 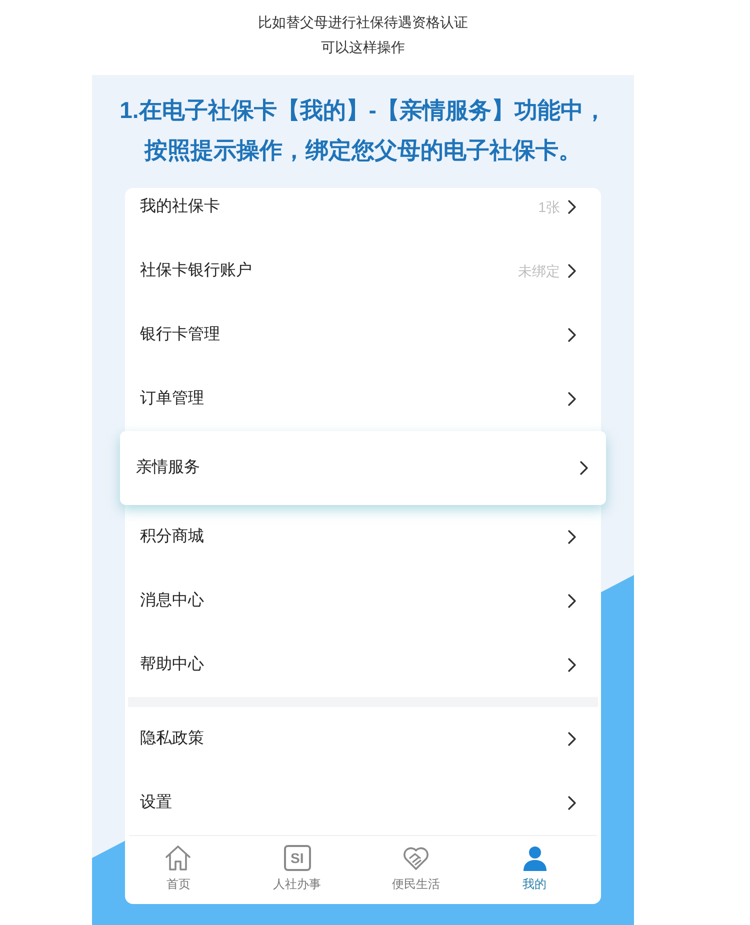 What do you see at coordinates (363, 130) in the screenshot?
I see `heading-text: 1.在电子社保卡【我的】-【亲情服务】功能中， 按照提示操作，绑定您父母的电子社保卡。` at bounding box center [363, 130].